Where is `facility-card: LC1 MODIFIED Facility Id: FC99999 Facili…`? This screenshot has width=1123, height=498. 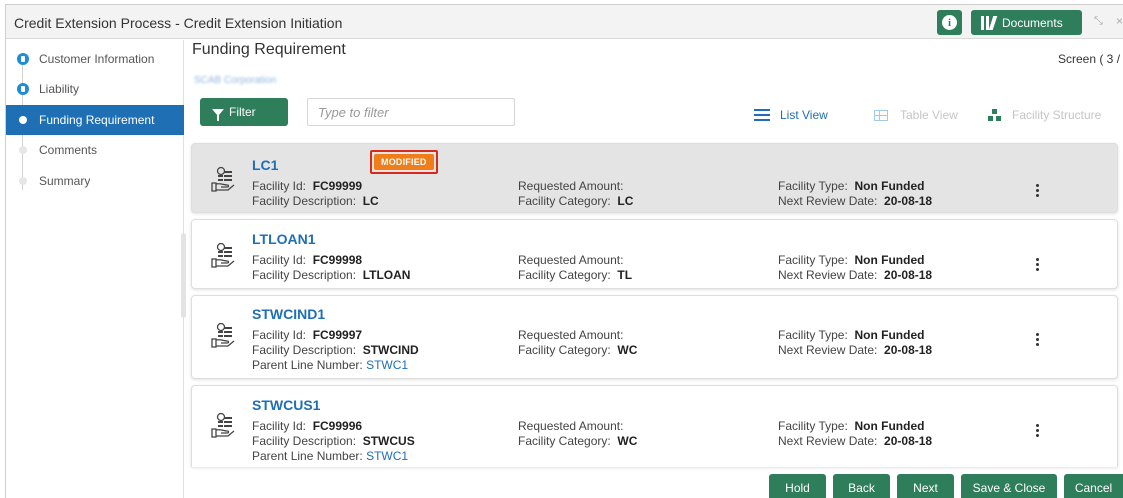
facility-card: LC1 MODIFIED Facility Id: FC99999 Facili… is located at coordinates (654, 178).